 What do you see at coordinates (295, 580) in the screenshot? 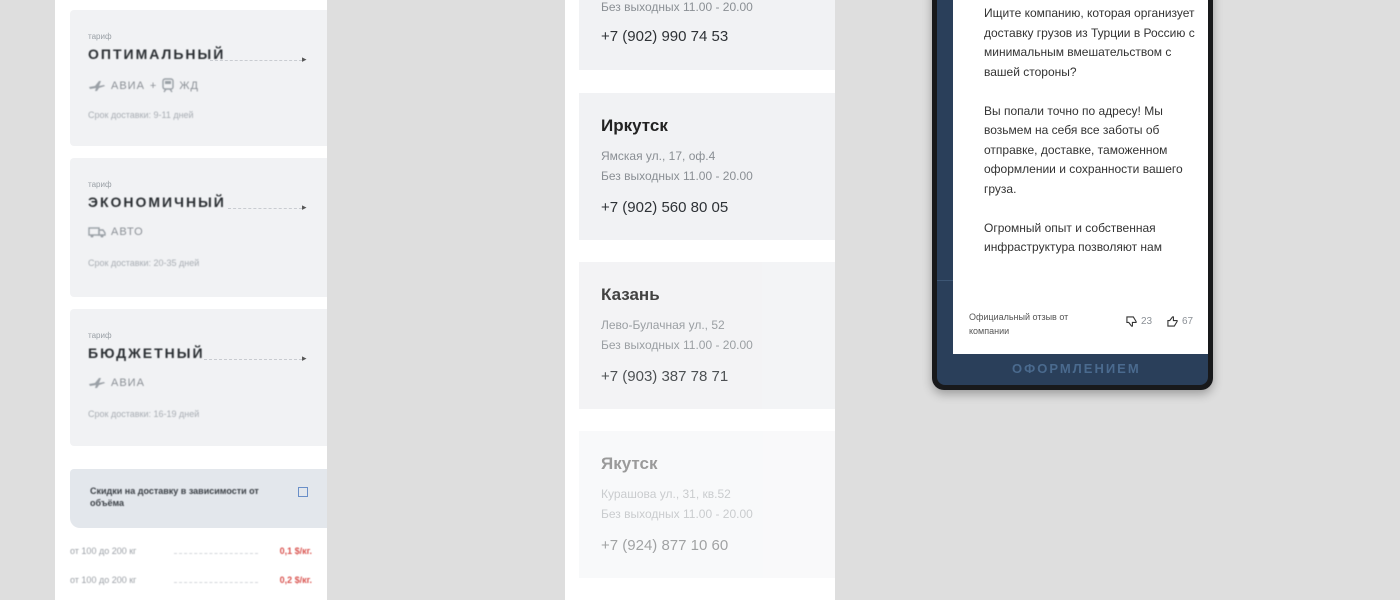
I see `rate-price: 0,2 $/кг.` at bounding box center [295, 580].